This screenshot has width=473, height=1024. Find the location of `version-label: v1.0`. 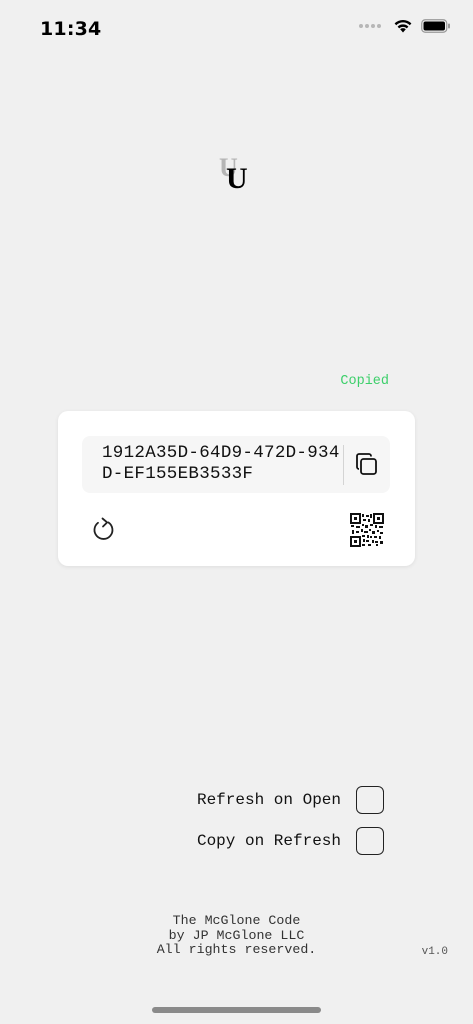

version-label: v1.0 is located at coordinates (434, 952).